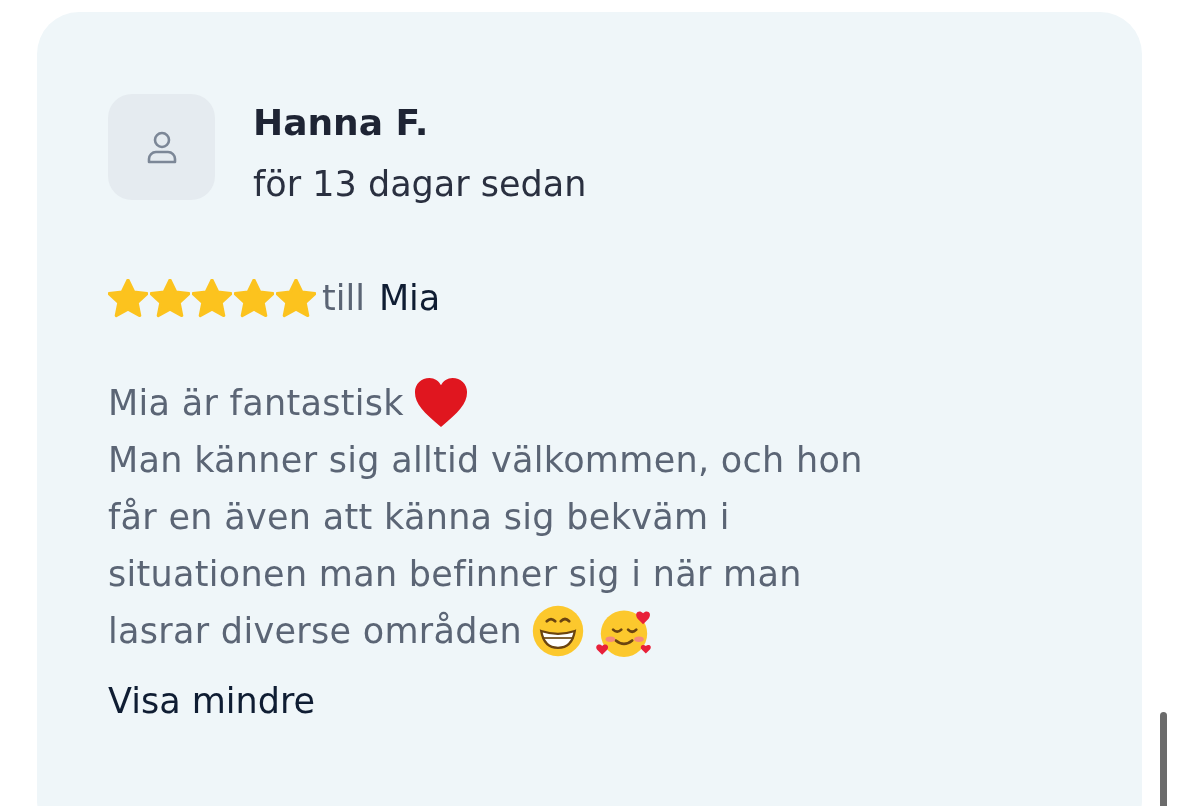  What do you see at coordinates (420, 184) in the screenshot?
I see `review-date: för 13 dagar sedan` at bounding box center [420, 184].